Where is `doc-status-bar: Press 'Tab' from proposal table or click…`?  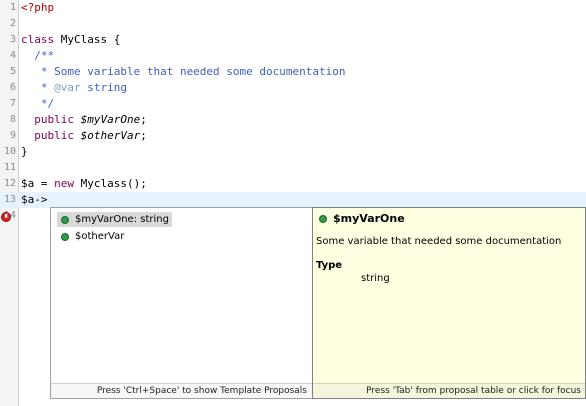
doc-status-bar: Press 'Tab' from proposal table or click… is located at coordinates (449, 390).